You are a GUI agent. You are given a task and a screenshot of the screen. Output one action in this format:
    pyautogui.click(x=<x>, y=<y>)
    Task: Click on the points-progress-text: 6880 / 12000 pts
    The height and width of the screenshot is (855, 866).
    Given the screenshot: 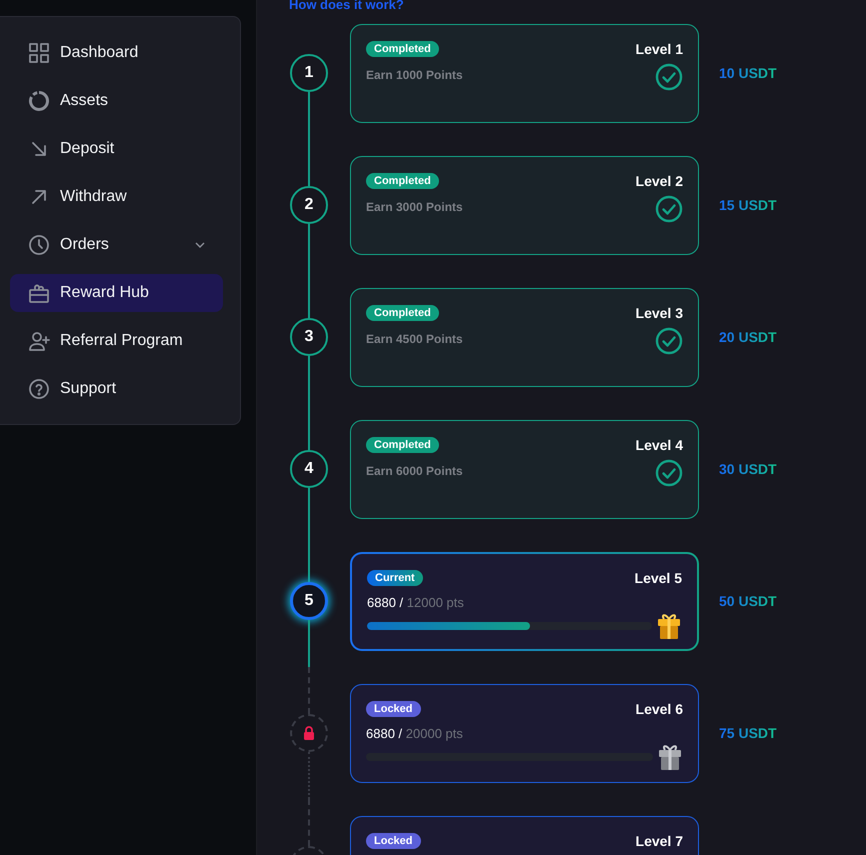 What is the action you would take?
    pyautogui.click(x=416, y=602)
    